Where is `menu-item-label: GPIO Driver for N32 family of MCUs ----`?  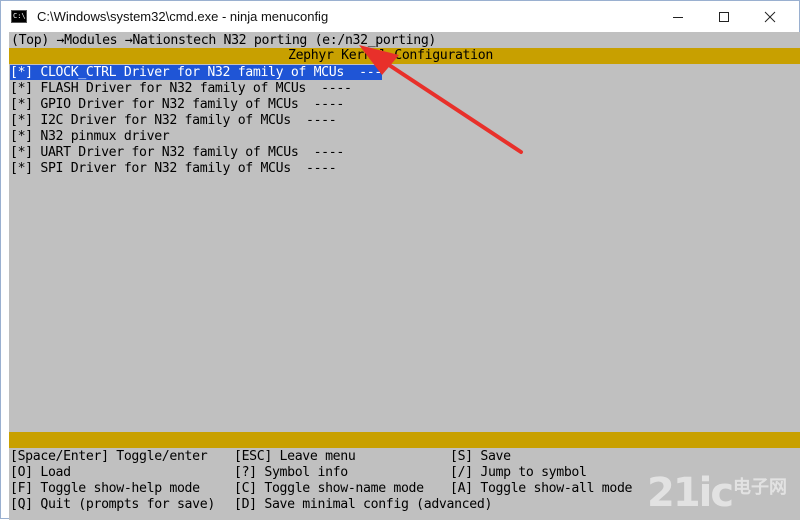 menu-item-label: GPIO Driver for N32 family of MCUs ---- is located at coordinates (192, 104).